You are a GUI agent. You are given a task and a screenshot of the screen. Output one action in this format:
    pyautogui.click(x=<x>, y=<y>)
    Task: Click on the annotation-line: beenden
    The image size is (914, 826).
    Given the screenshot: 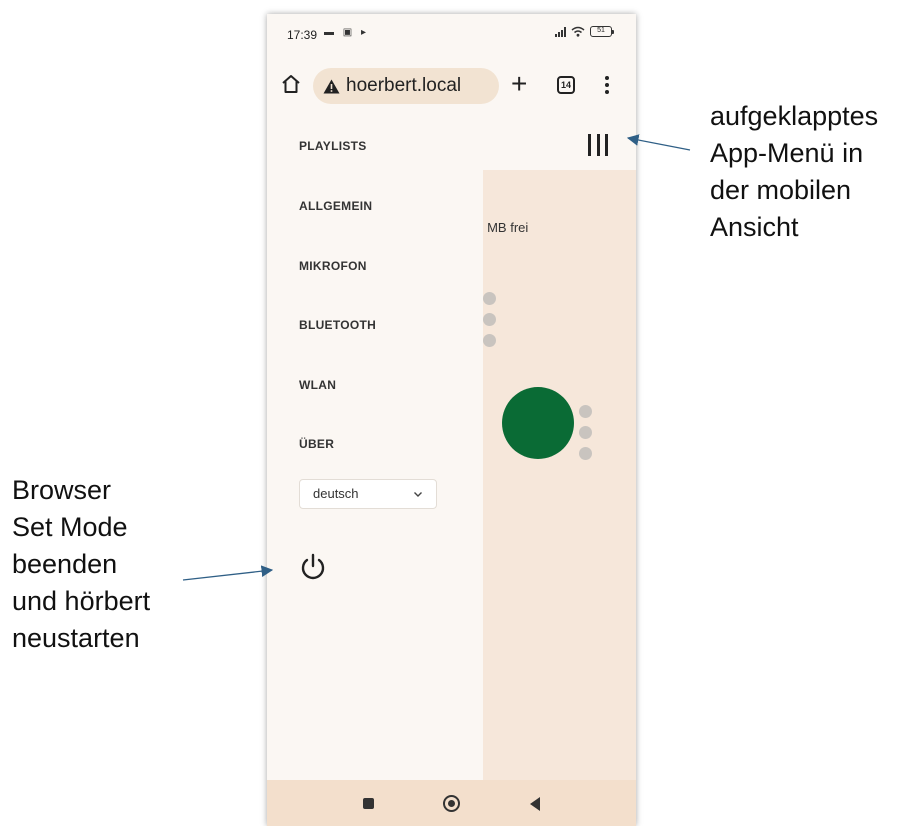 What is the action you would take?
    pyautogui.click(x=65, y=564)
    